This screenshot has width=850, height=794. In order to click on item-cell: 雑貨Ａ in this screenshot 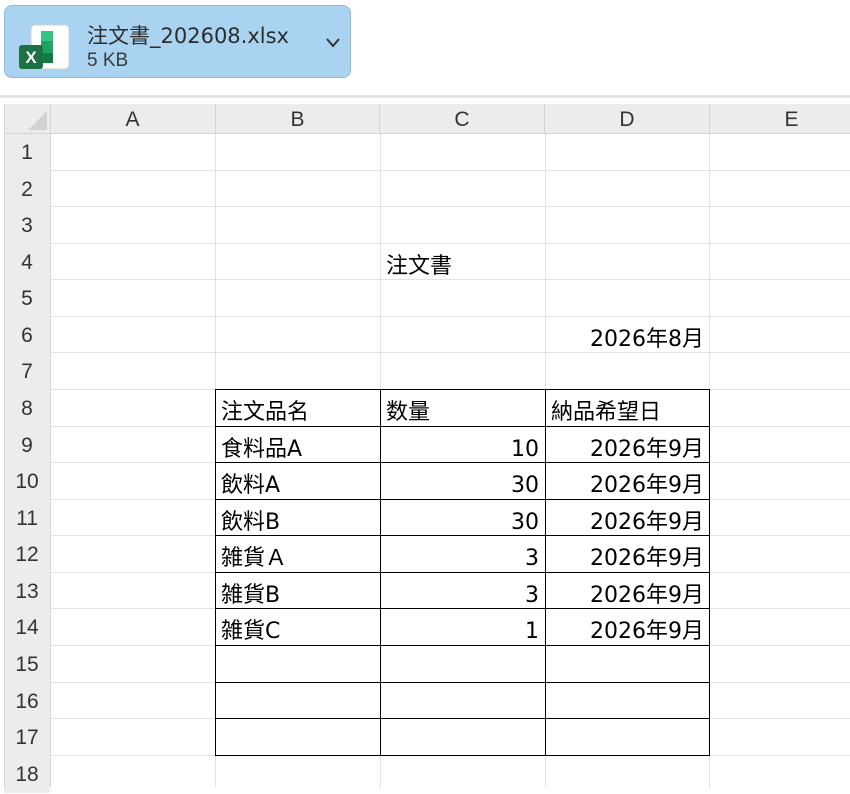, I will do `click(297, 558)`.